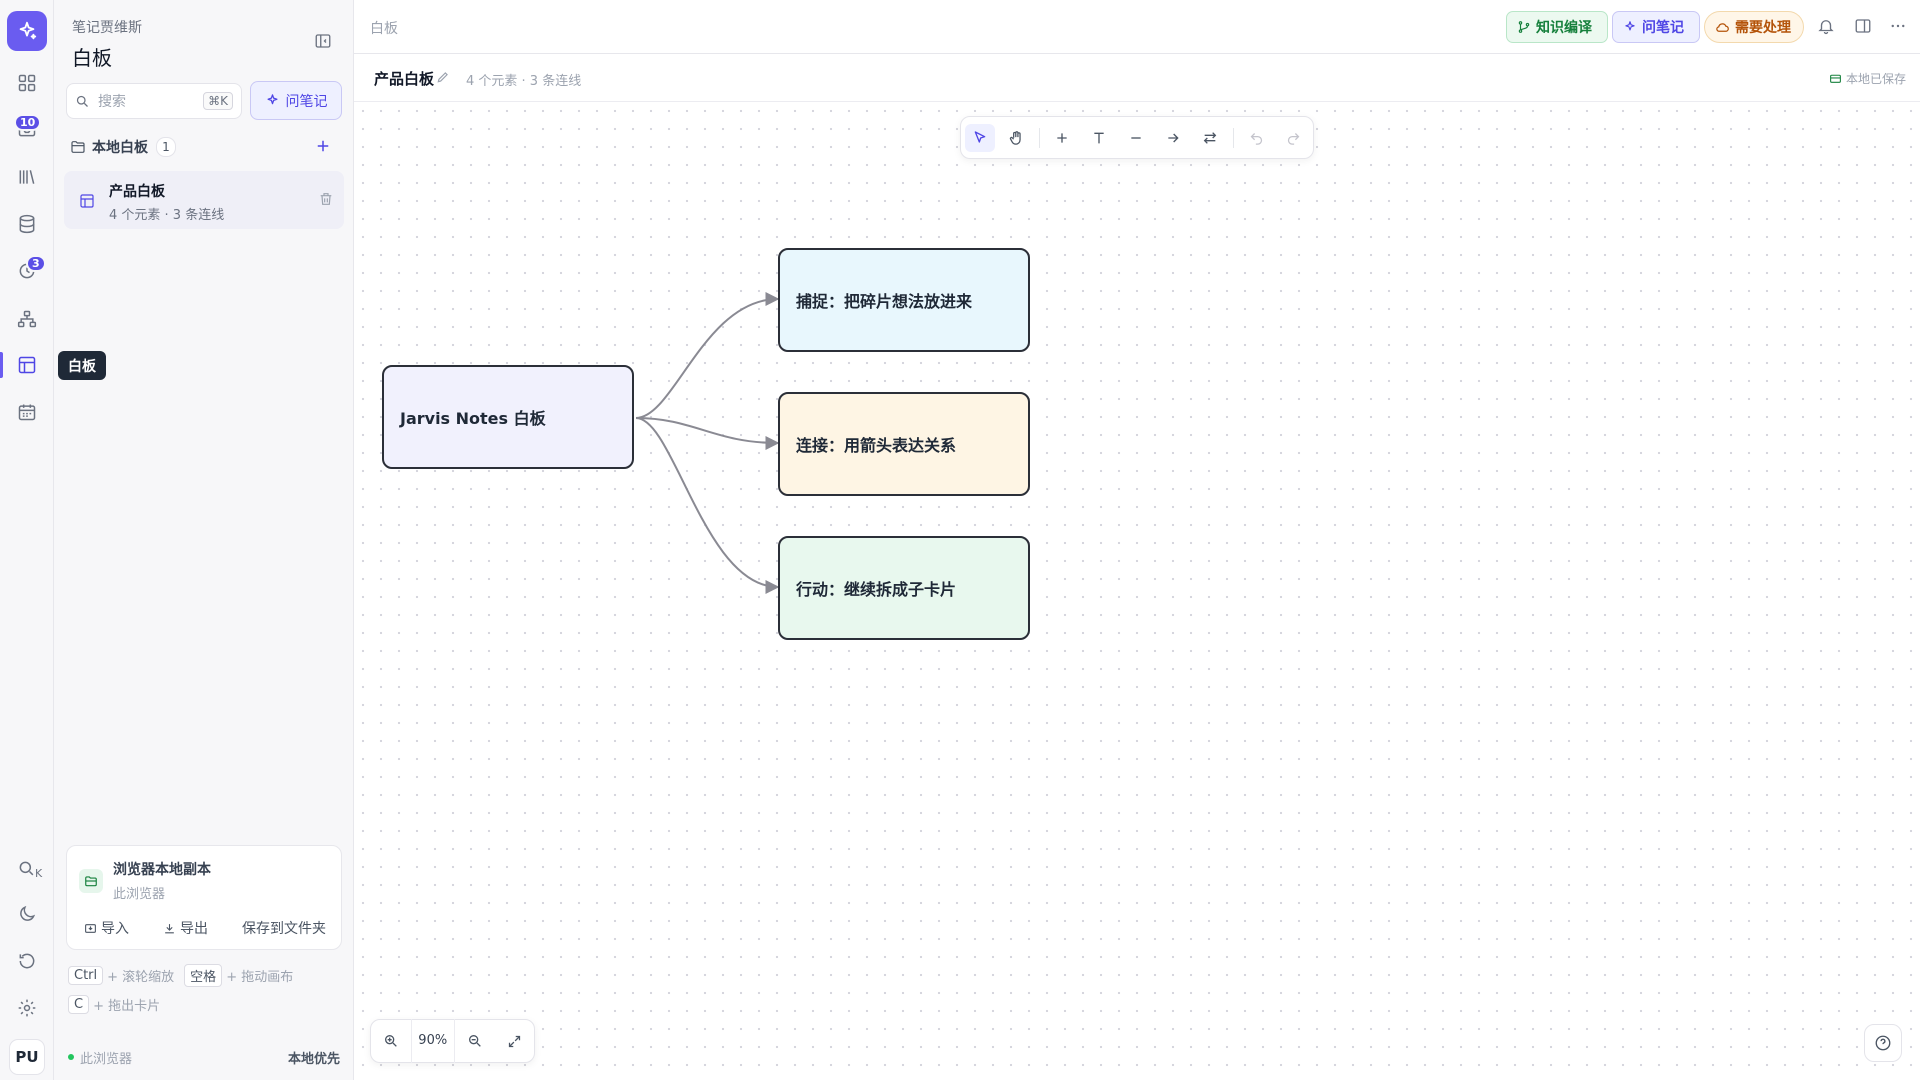 This screenshot has height=1080, width=1920. I want to click on dark-mode-icon, so click(27, 914).